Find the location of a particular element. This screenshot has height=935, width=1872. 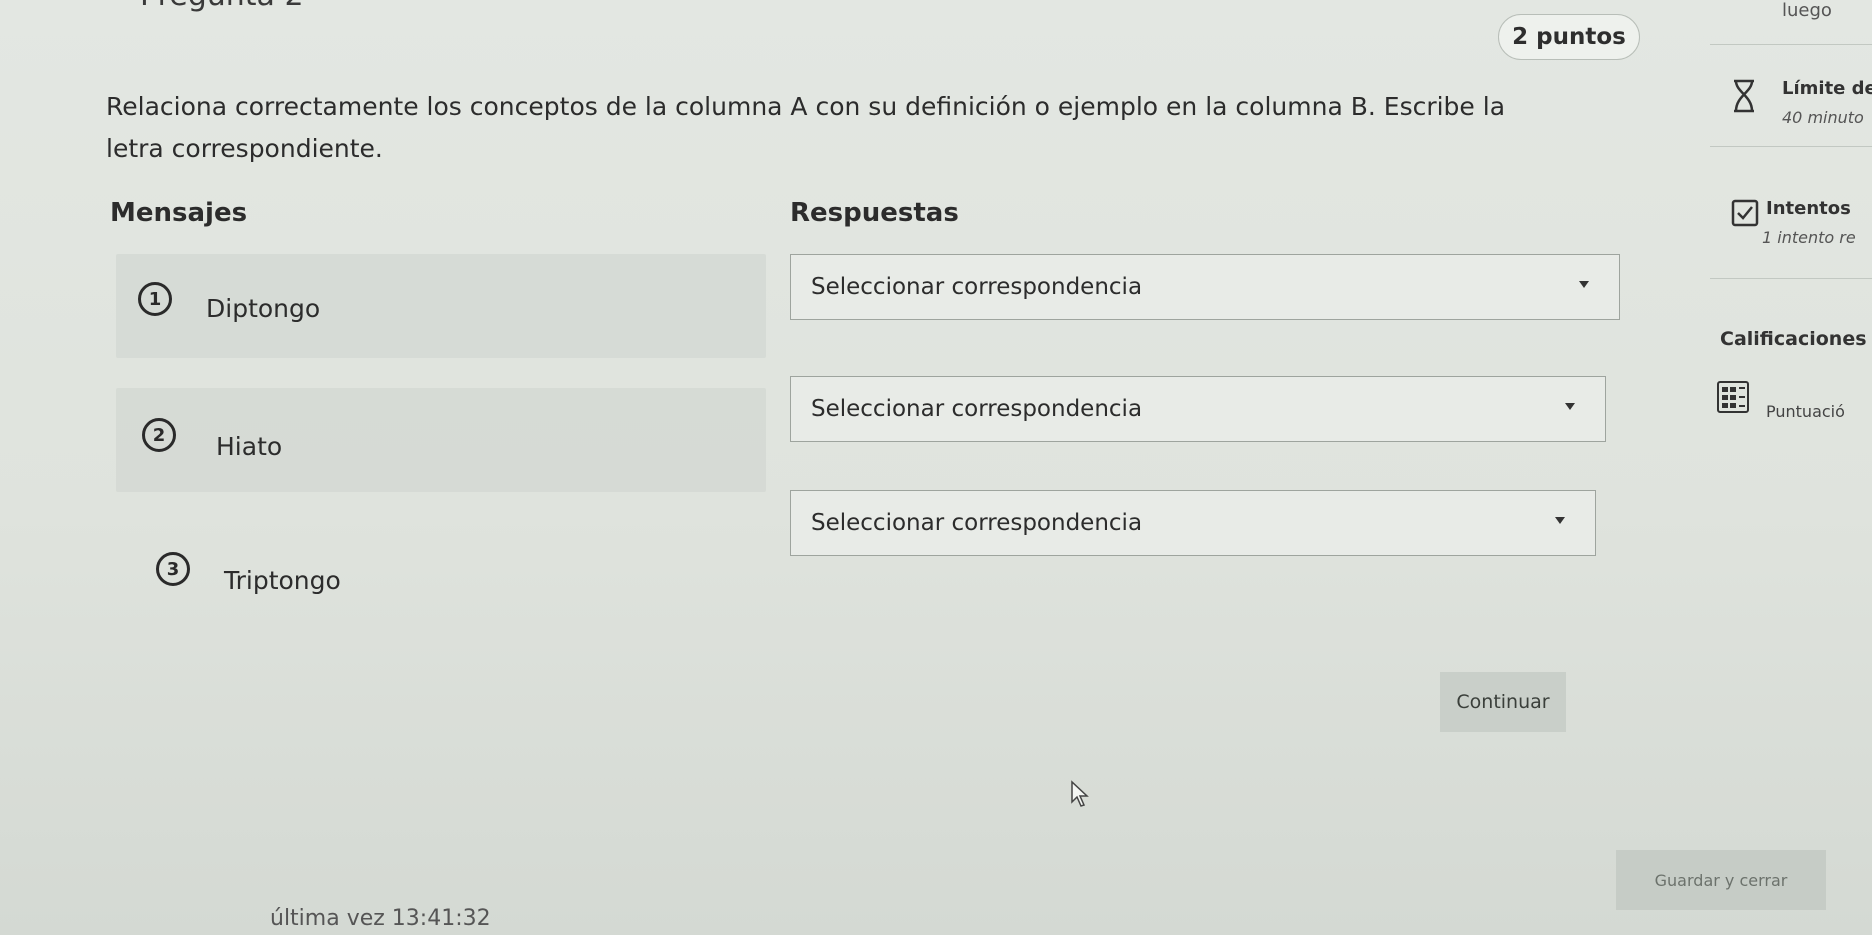

match-select-2: Seleccionar correspondencia is located at coordinates (1198, 409).